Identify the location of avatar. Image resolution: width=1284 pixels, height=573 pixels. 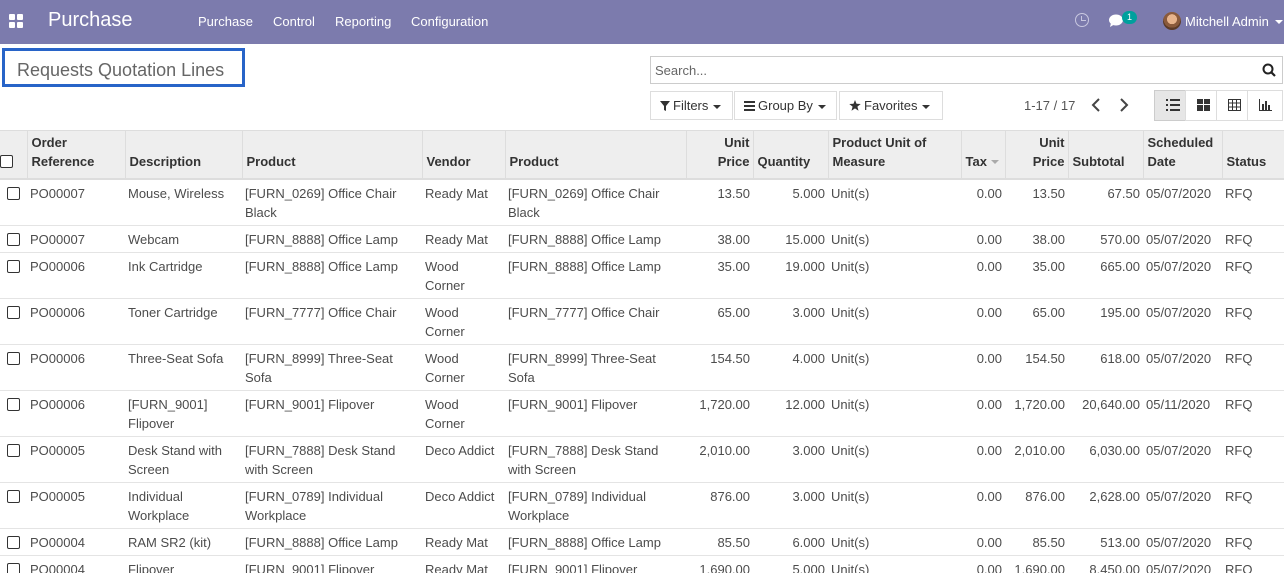
(1172, 21).